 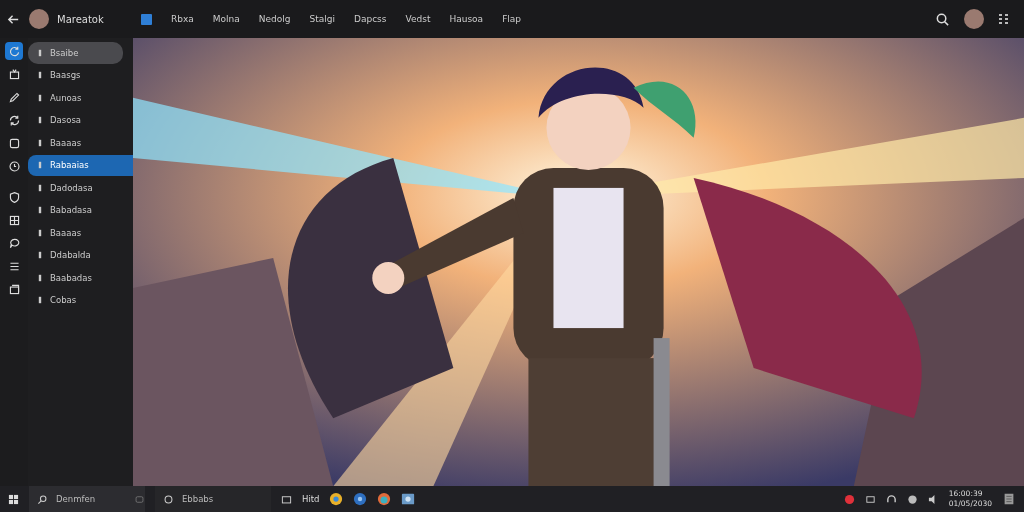 I want to click on sidebar-item: Ddabalda, so click(x=80, y=255).